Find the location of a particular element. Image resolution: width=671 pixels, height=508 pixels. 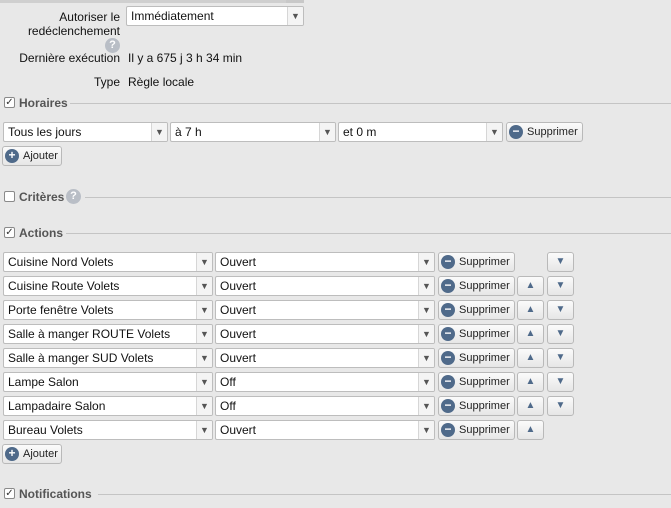

schedule-day-select: Tous les jours ▼ is located at coordinates (85, 132).